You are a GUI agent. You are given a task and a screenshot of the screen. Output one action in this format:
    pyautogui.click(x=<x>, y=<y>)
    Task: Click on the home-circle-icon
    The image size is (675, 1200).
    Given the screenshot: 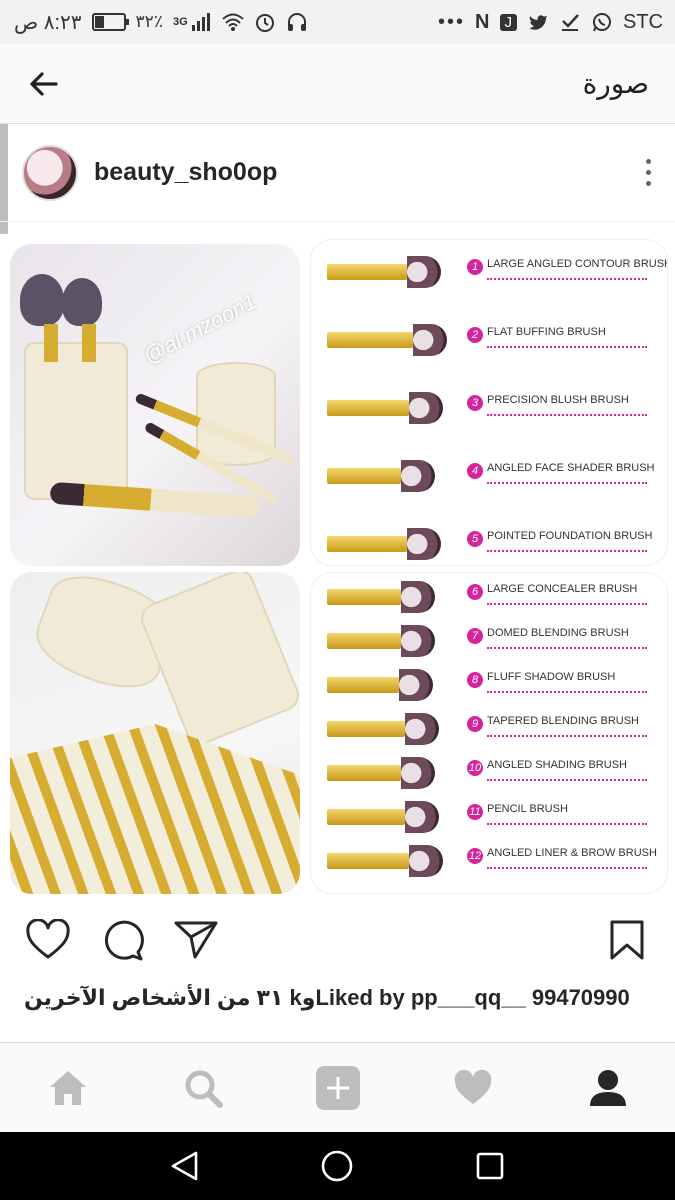 What is the action you would take?
    pyautogui.click(x=337, y=1166)
    